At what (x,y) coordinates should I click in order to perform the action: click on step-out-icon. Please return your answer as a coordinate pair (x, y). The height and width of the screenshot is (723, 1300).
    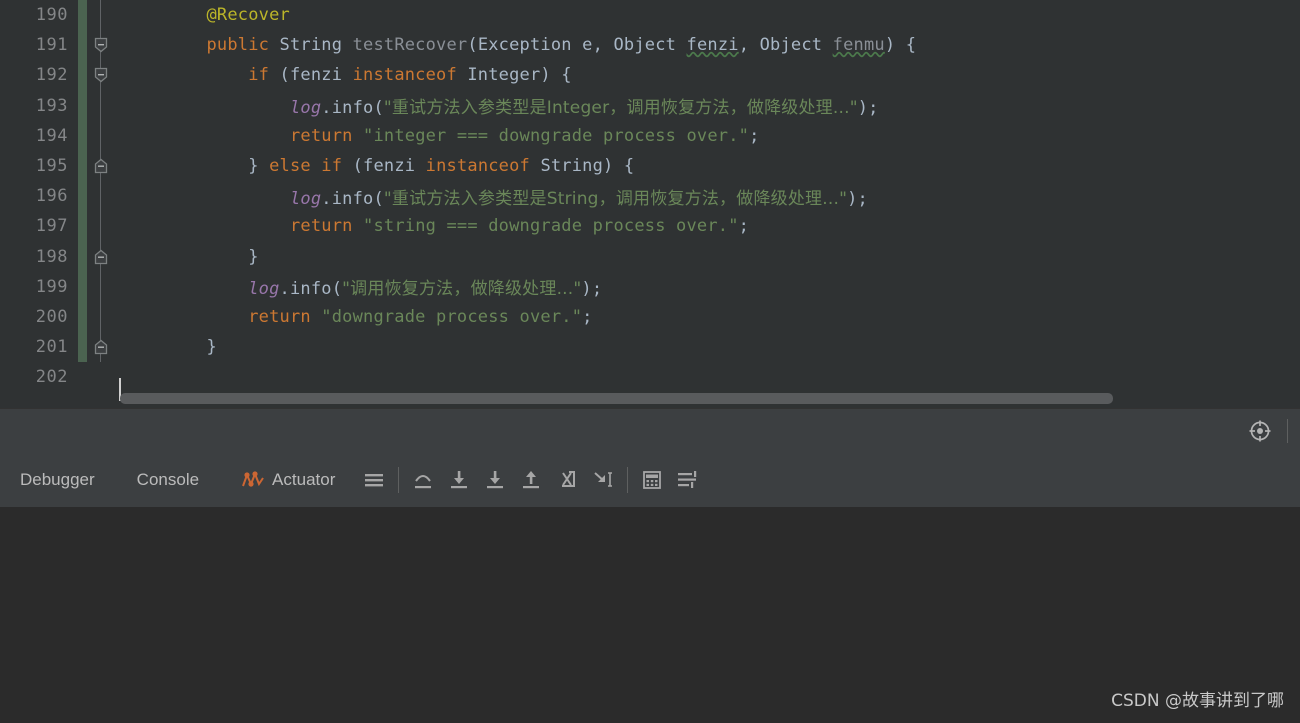
    Looking at the image, I should click on (531, 480).